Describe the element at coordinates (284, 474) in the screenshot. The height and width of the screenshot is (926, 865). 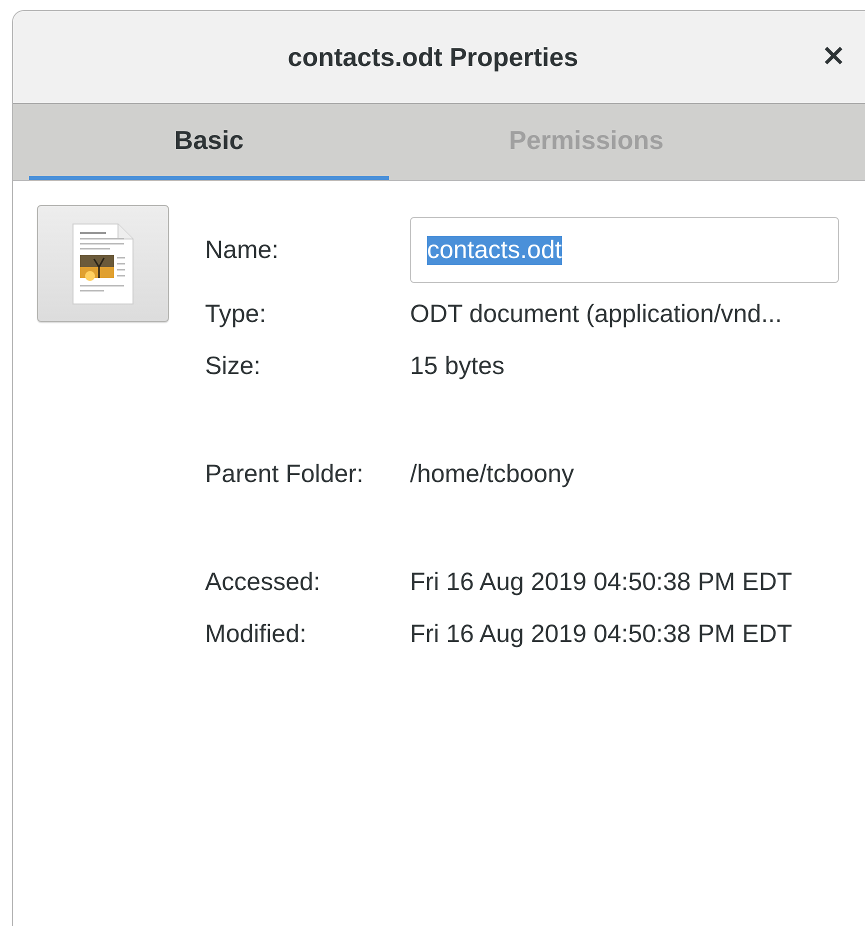
I see `field-label: Parent Folder:` at that location.